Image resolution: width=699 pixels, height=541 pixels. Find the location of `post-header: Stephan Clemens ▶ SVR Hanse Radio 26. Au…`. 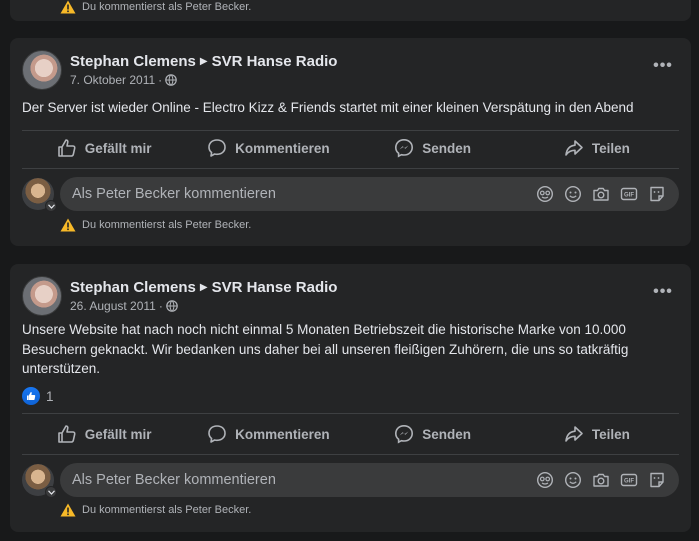

post-header: Stephan Clemens ▶ SVR Hanse Radio 26. Au… is located at coordinates (179, 296).